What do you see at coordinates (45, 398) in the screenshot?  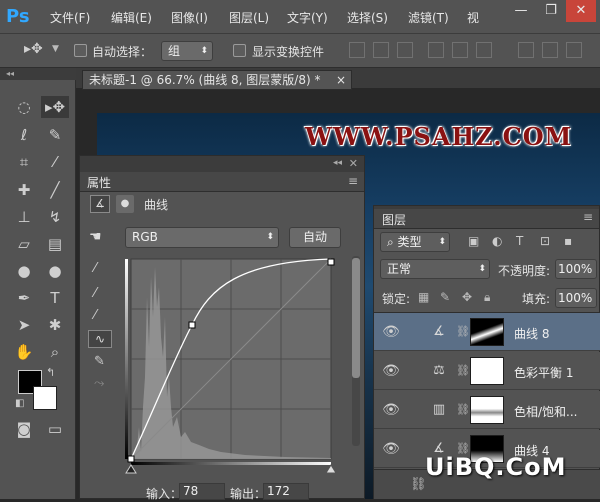 I see `background-color-swatch` at bounding box center [45, 398].